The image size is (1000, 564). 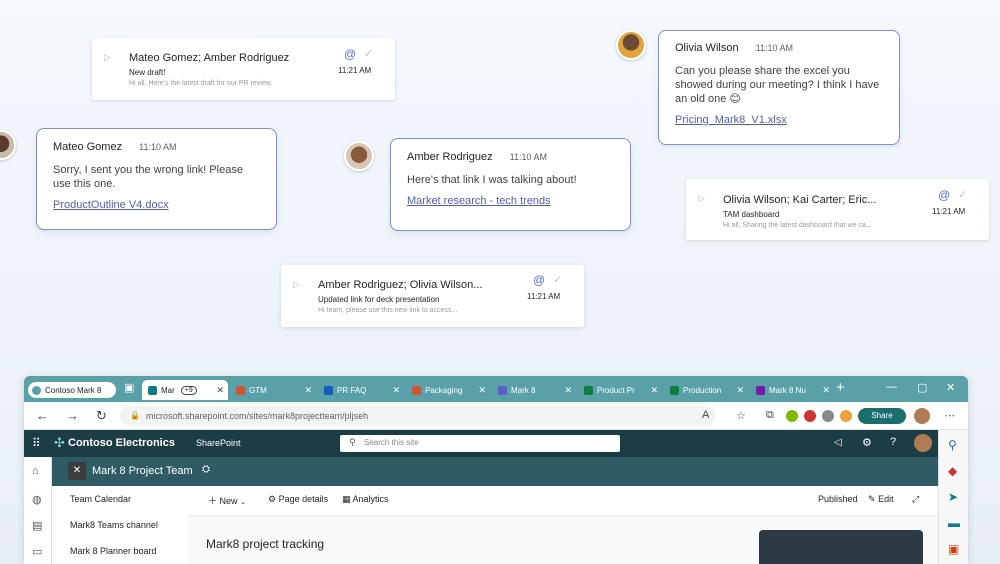 I want to click on send-icon: ➤, so click(x=953, y=497).